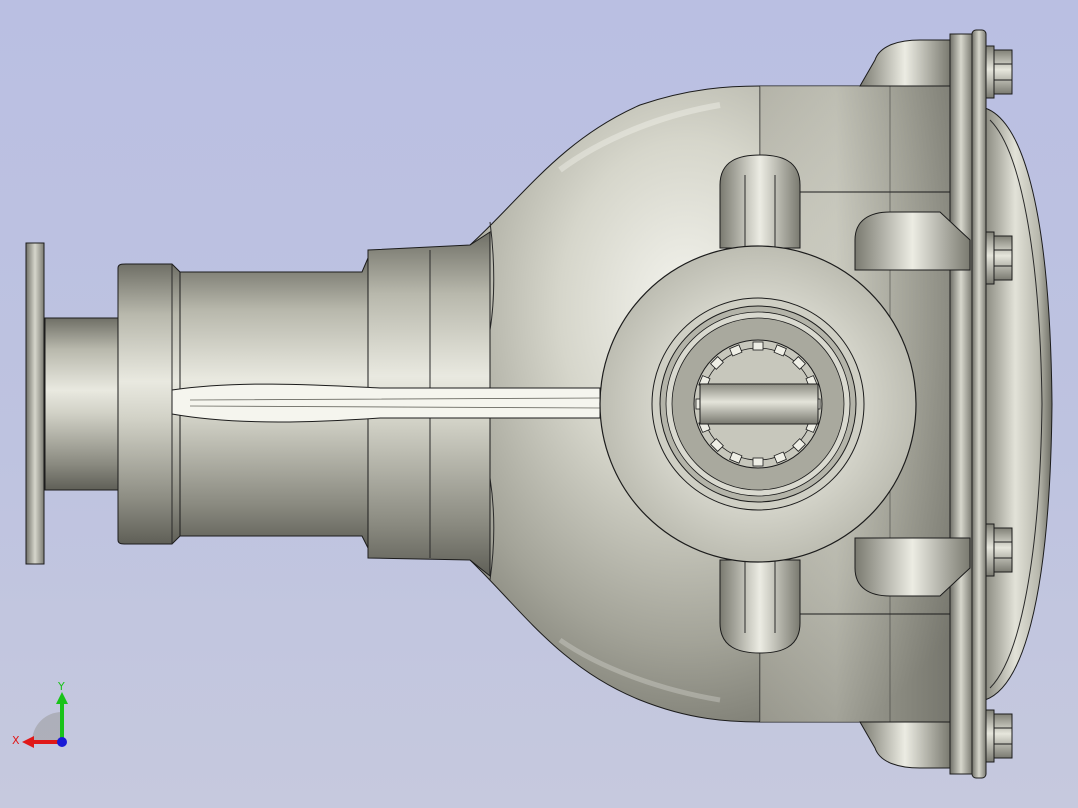 This screenshot has height=808, width=1078. What do you see at coordinates (81, 404) in the screenshot?
I see `end-tube` at bounding box center [81, 404].